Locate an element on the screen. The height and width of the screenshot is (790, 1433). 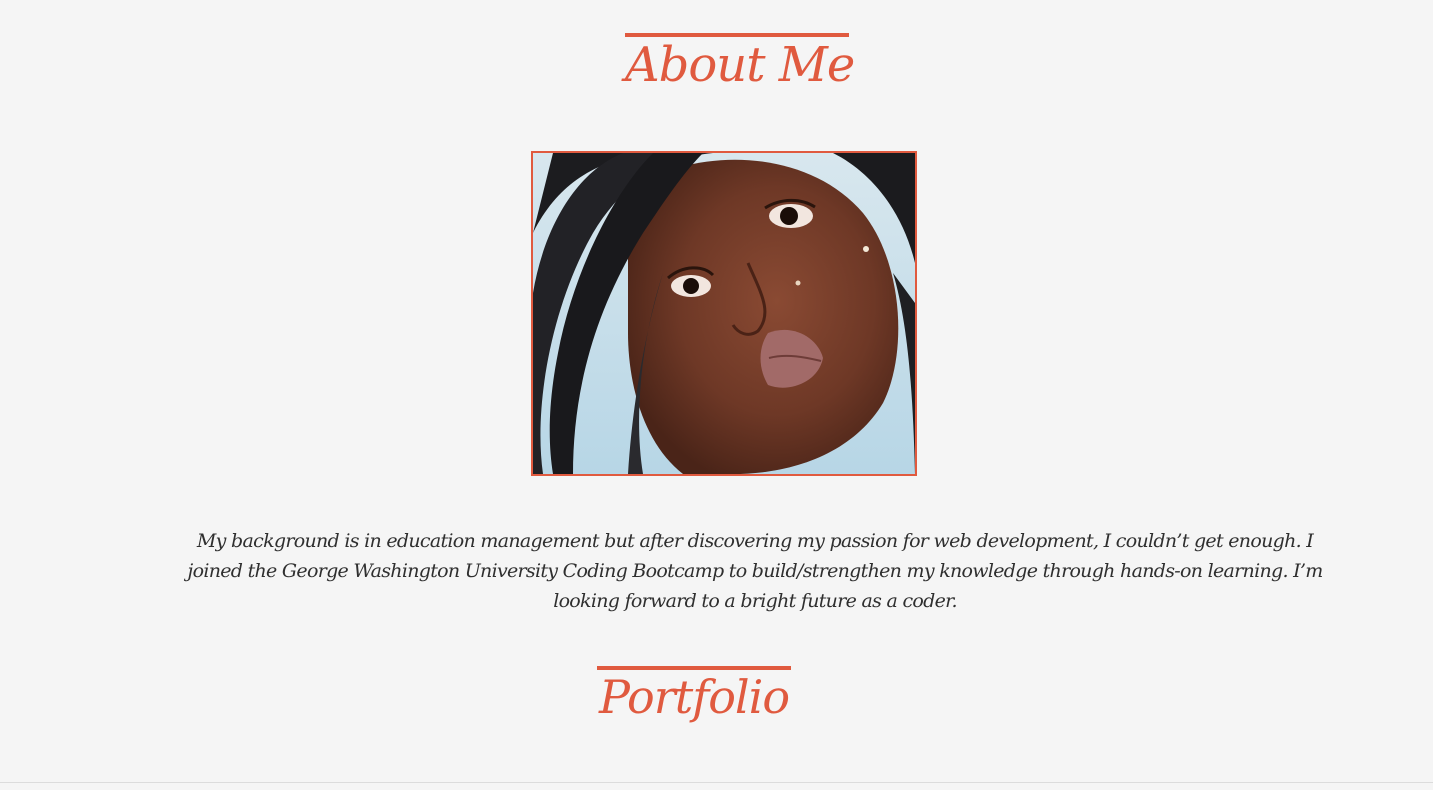
profile-photo is located at coordinates (724, 313).